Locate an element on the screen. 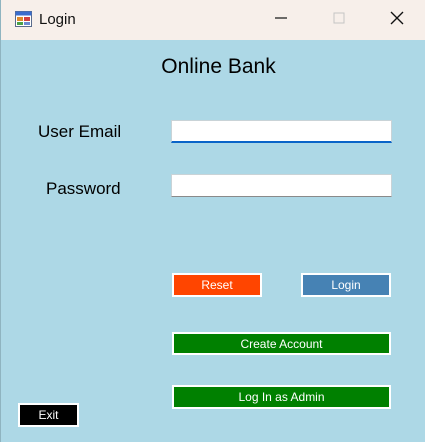 This screenshot has width=425, height=442. close-icon is located at coordinates (397, 20).